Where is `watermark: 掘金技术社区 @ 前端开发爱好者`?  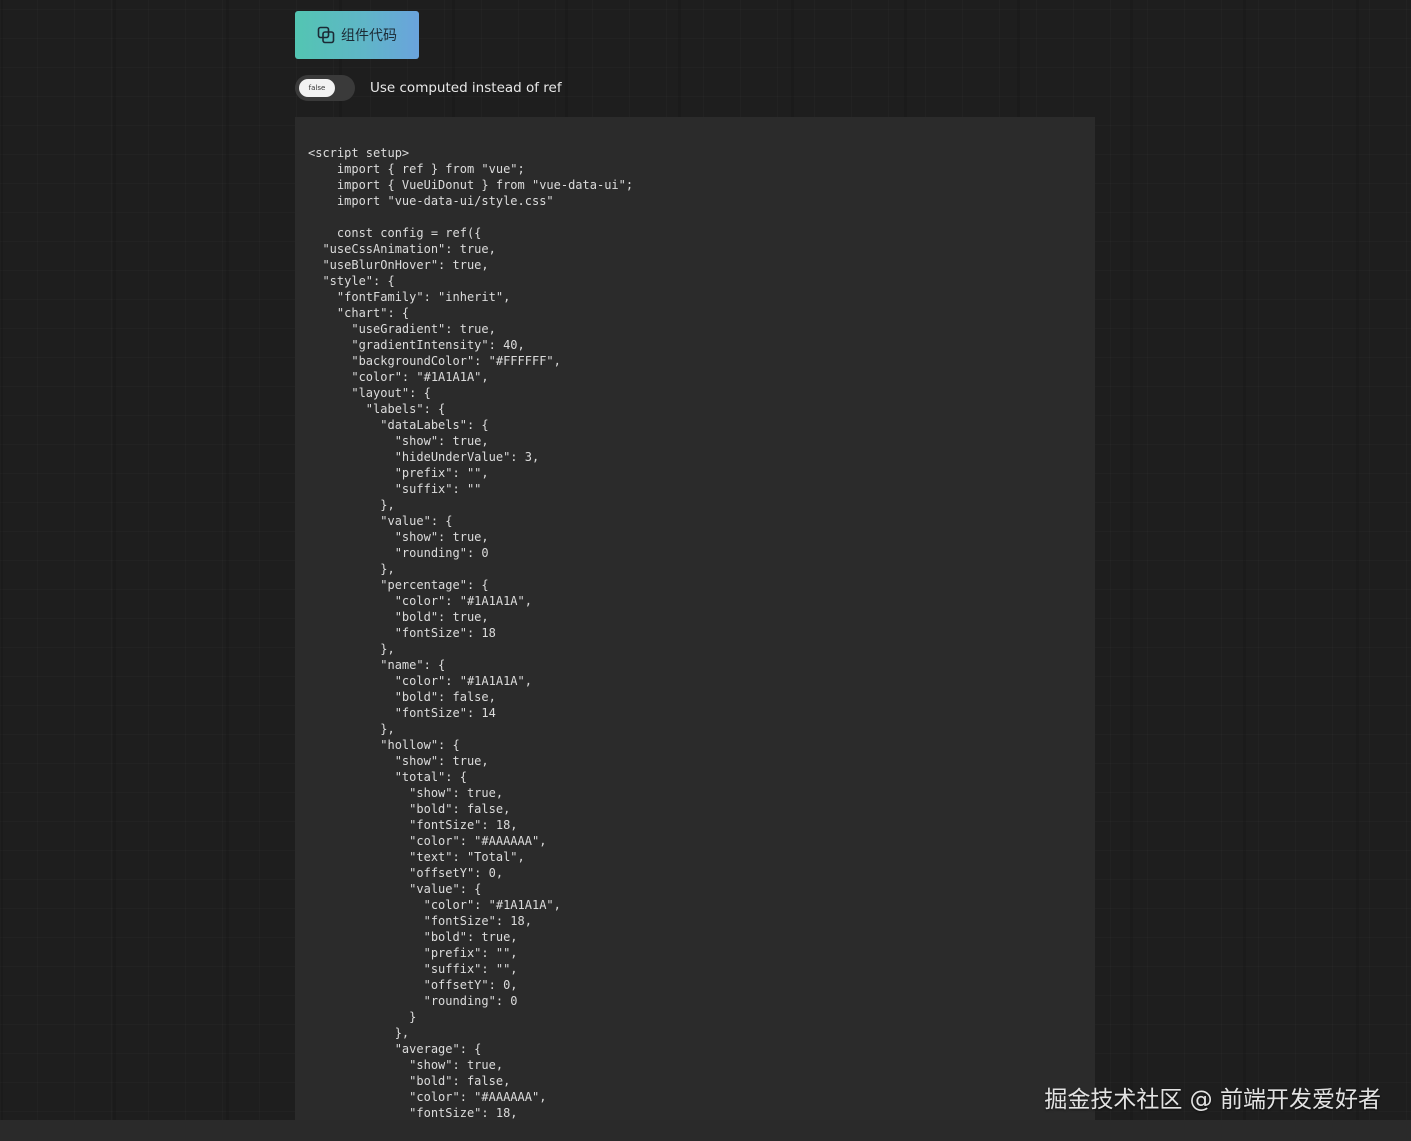 watermark: 掘金技术社区 @ 前端开发爱好者 is located at coordinates (1212, 1100).